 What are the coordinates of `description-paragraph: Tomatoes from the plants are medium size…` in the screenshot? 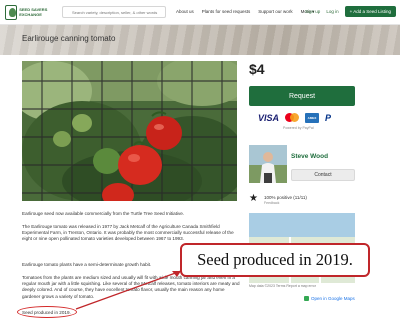 It's located at (131, 287).